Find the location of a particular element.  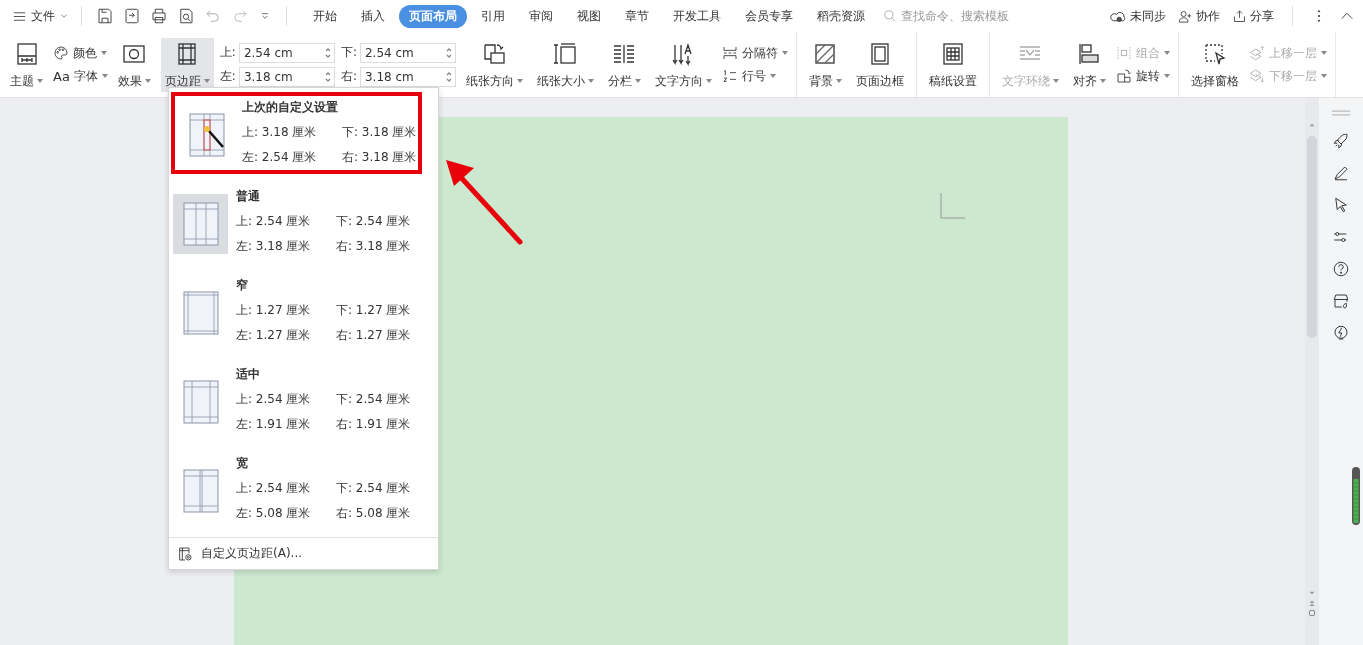

ribbon-tab: 审阅 is located at coordinates (541, 16).